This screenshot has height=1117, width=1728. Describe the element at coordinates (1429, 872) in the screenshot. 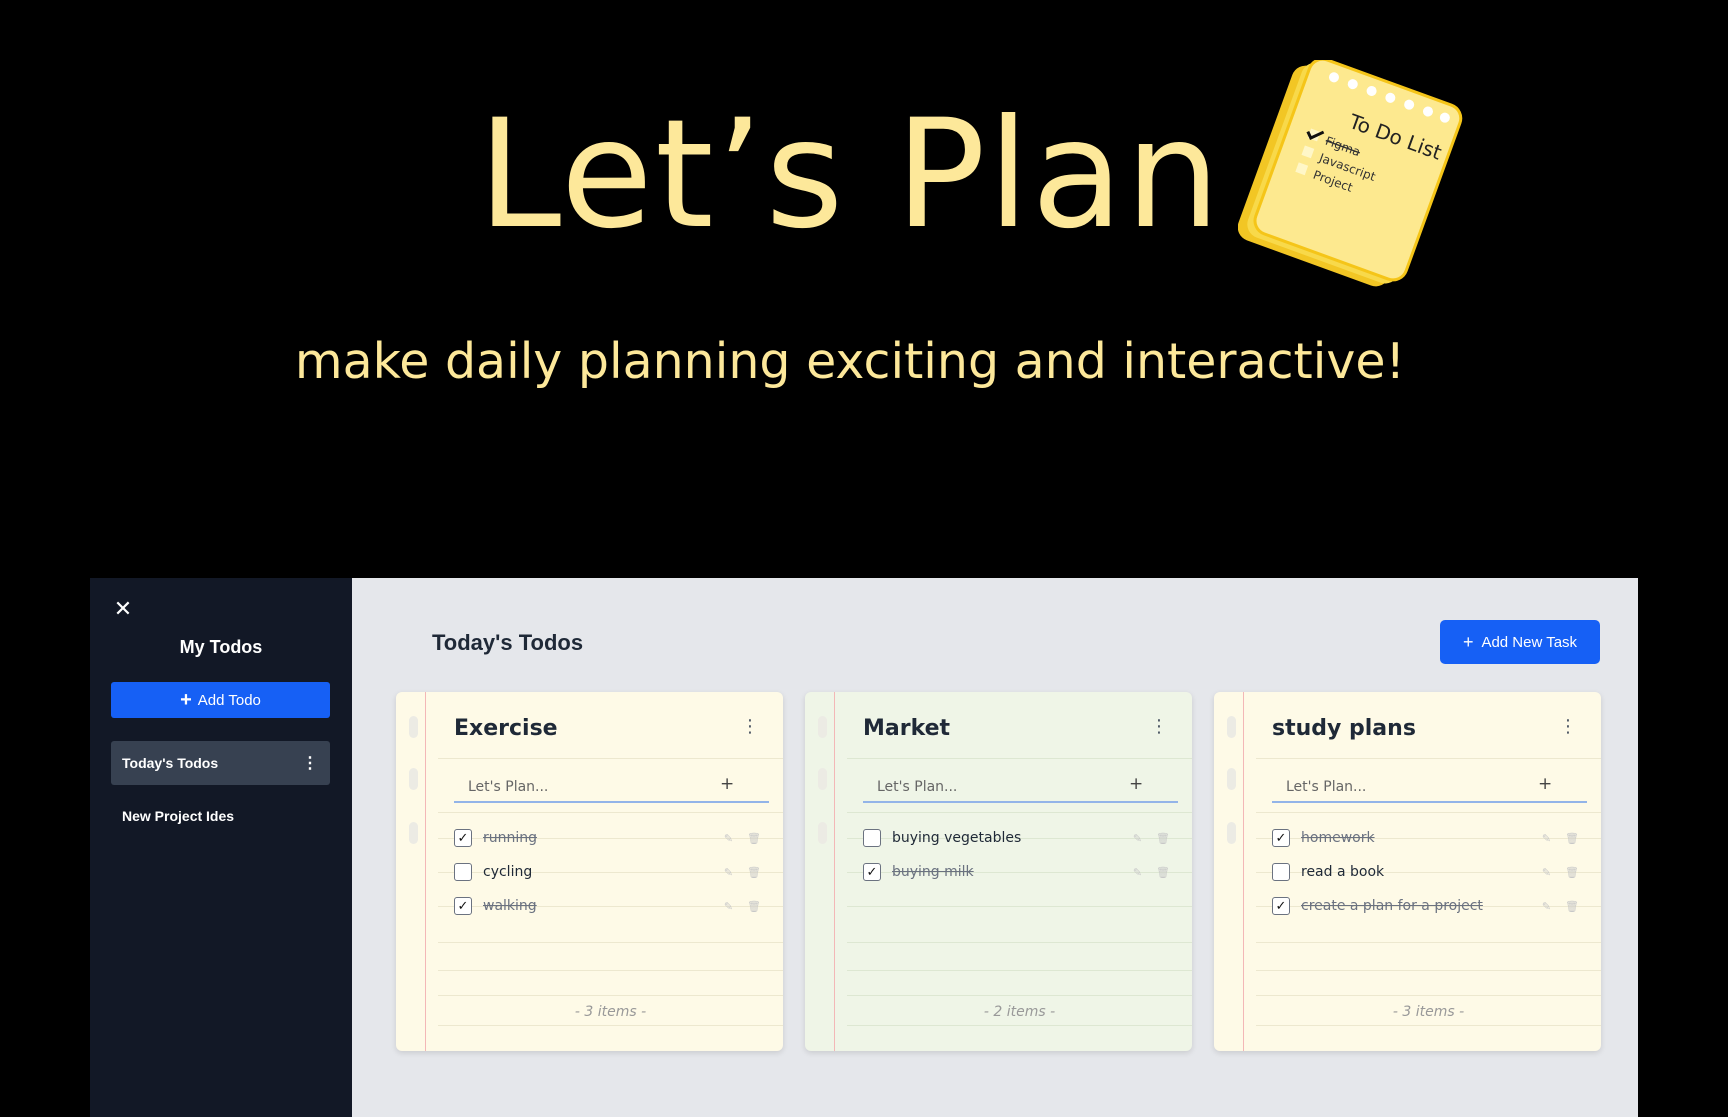

I see `task-item: read a book ✎ 🗑` at that location.